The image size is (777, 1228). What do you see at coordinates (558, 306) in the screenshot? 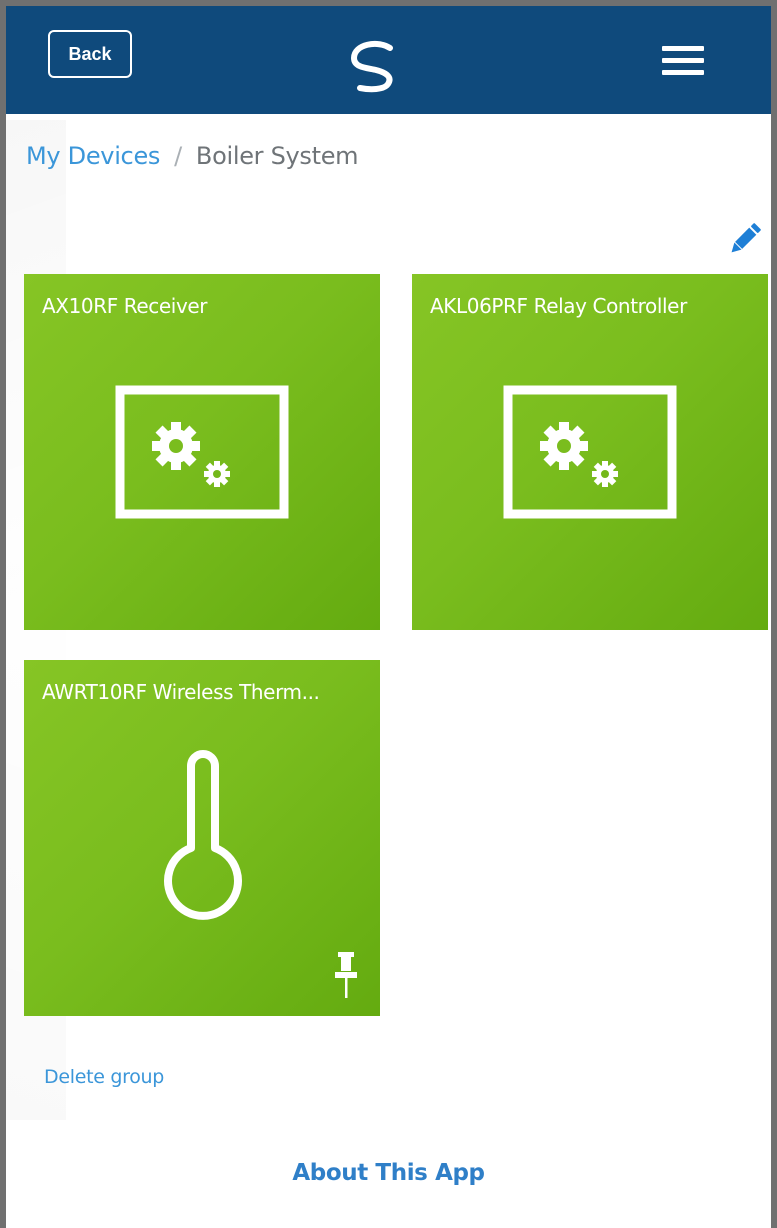
I see `device-tile-title: AKL06PRF Relay Controller` at bounding box center [558, 306].